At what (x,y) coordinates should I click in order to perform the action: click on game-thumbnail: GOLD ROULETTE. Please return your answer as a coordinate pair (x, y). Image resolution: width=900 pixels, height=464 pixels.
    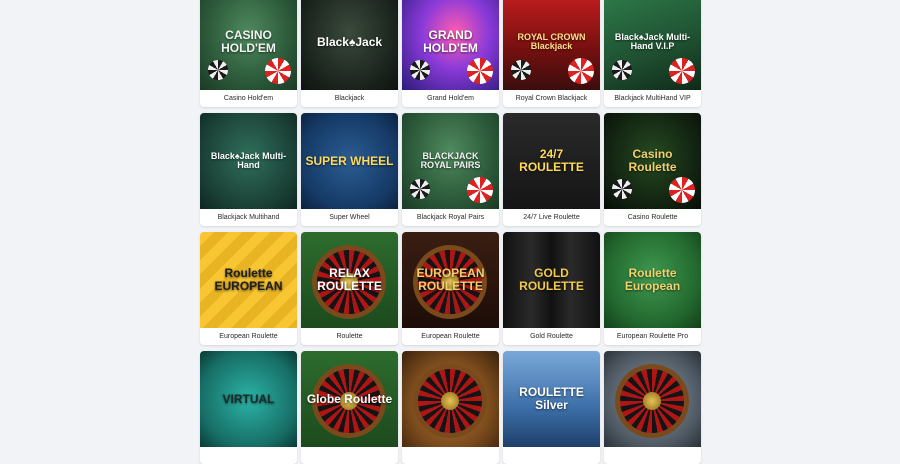
    Looking at the image, I should click on (551, 280).